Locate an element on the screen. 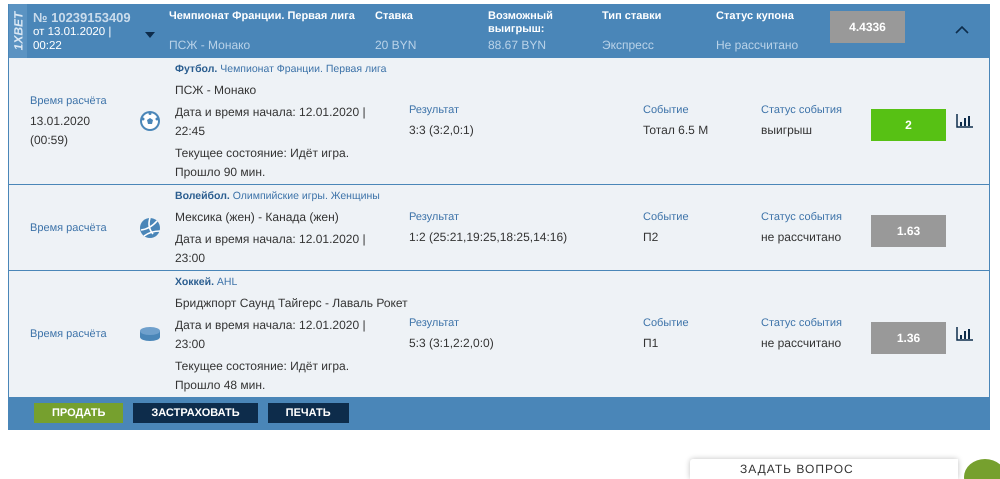 This screenshot has width=1000, height=479. collapse-chevron-icon is located at coordinates (962, 30).